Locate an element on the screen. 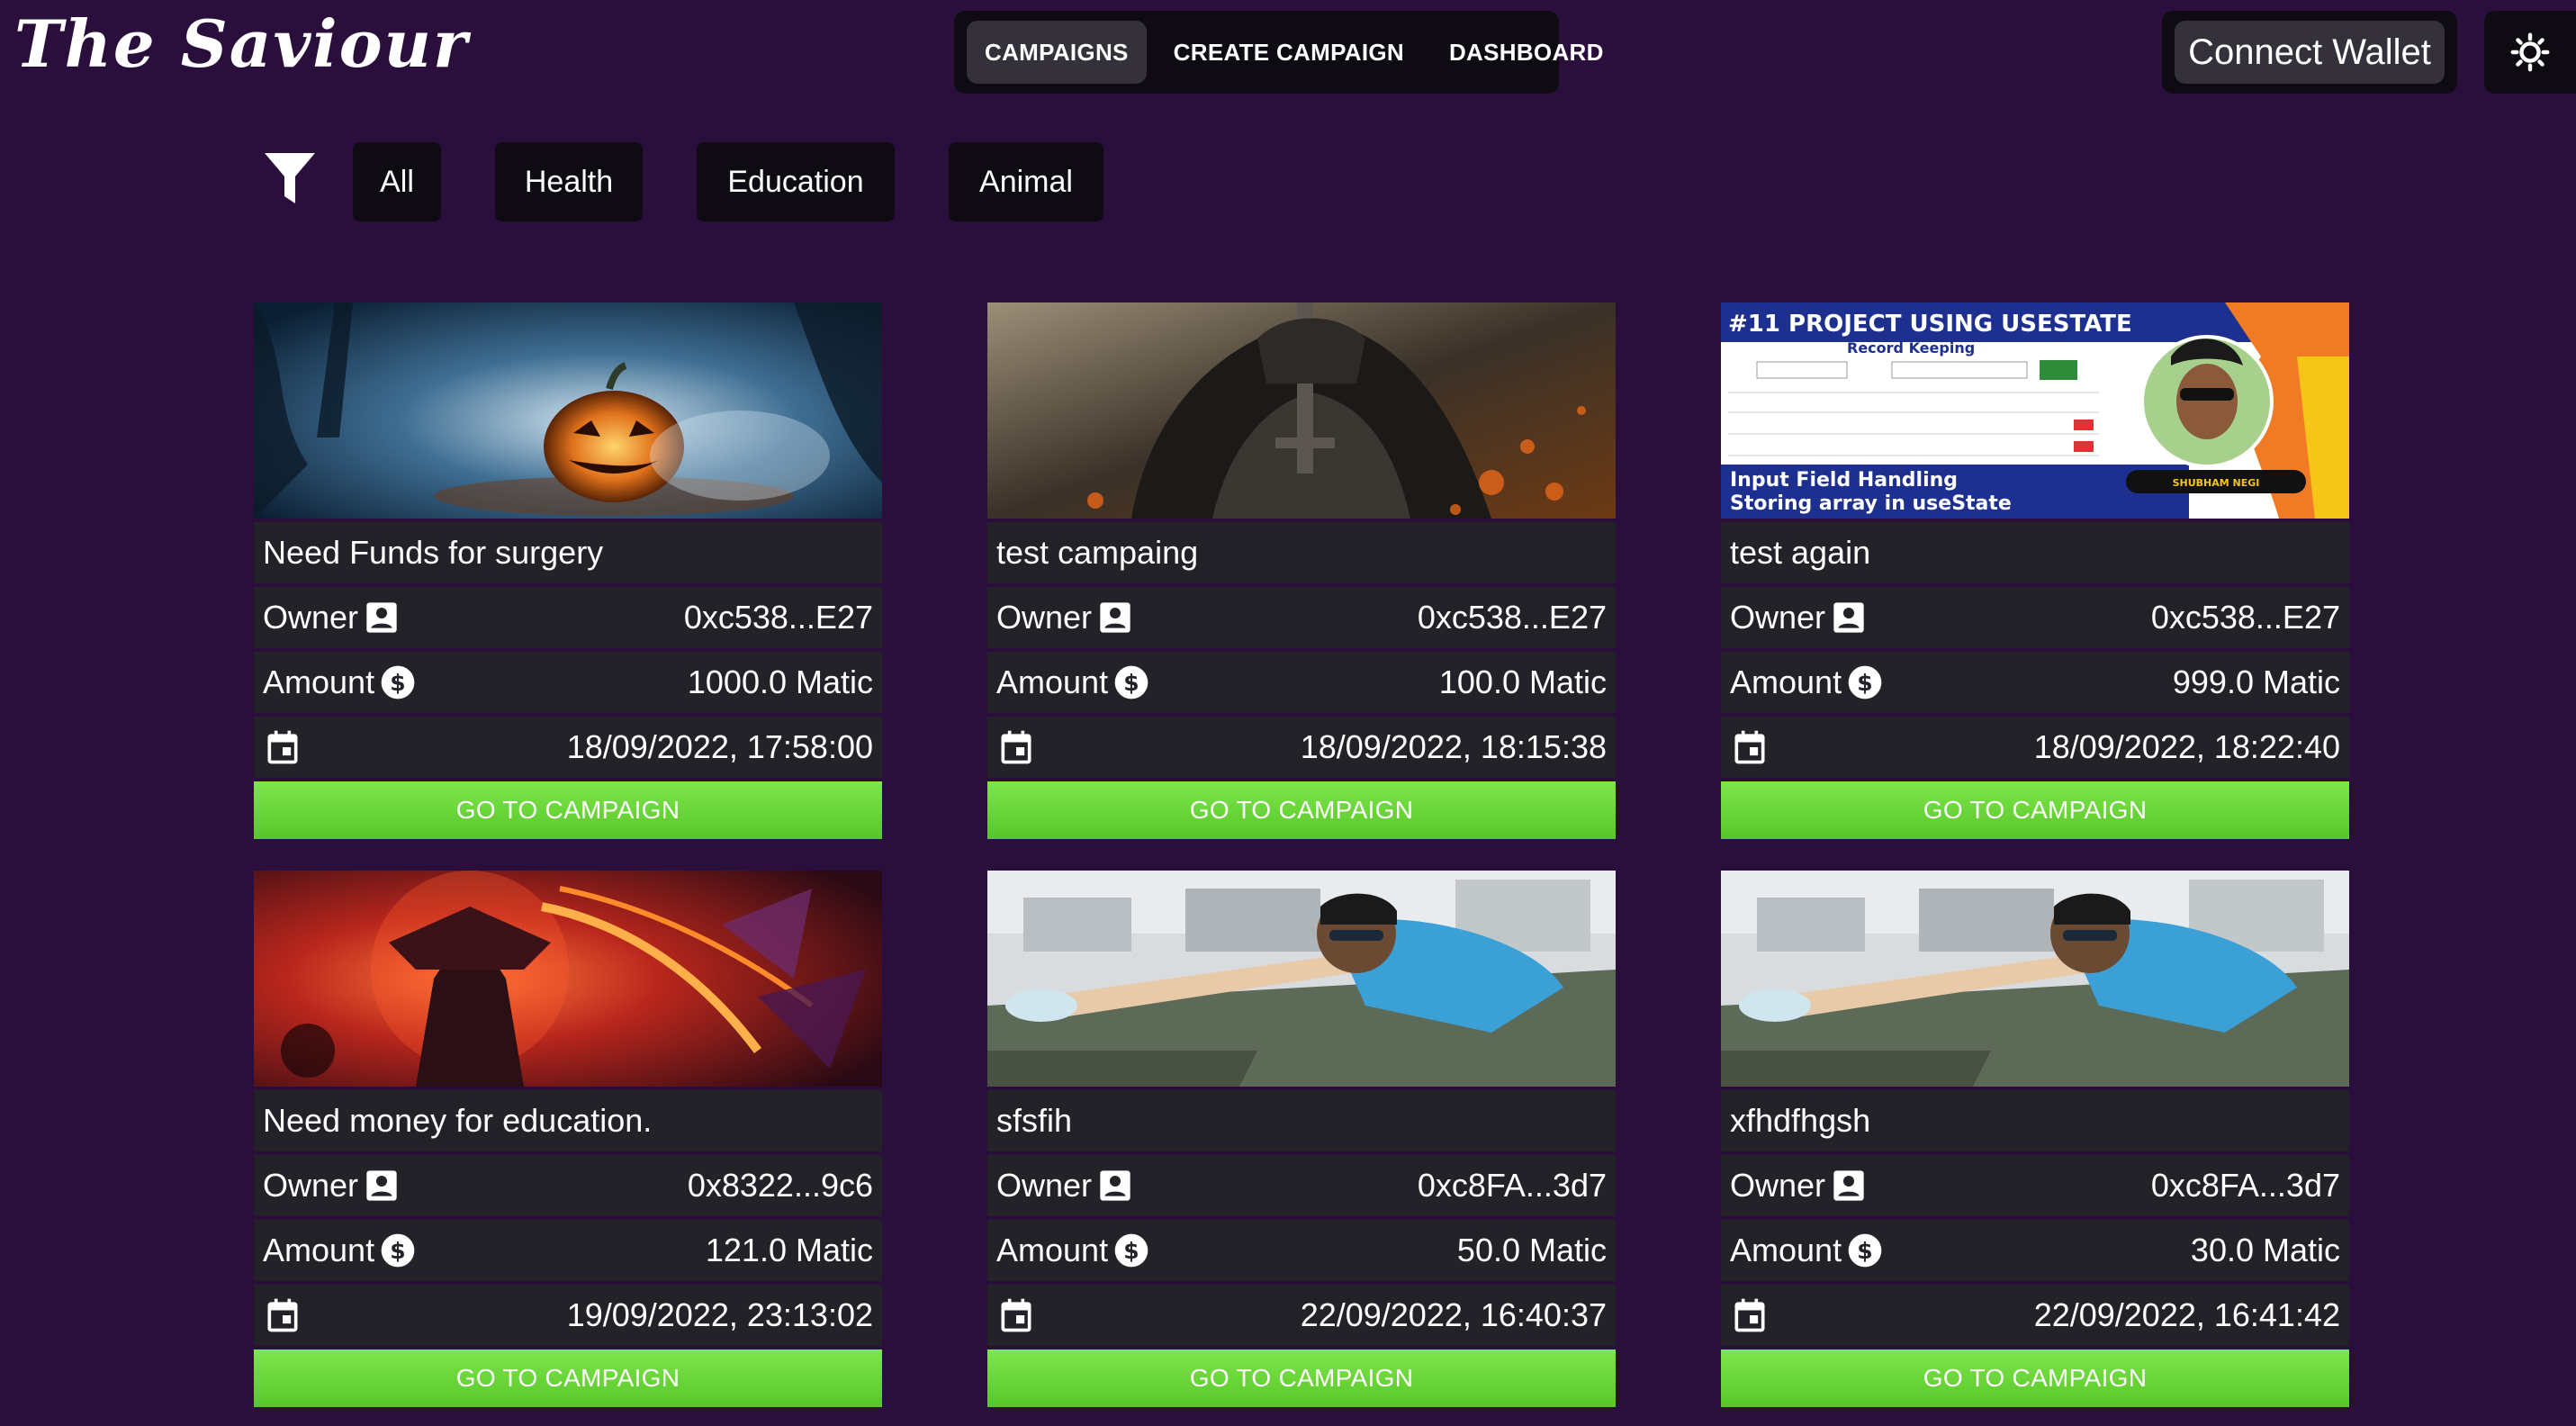 The height and width of the screenshot is (1426, 2576). thumbnail-headline: #11 PROJECT USING USESTATE is located at coordinates (1930, 324).